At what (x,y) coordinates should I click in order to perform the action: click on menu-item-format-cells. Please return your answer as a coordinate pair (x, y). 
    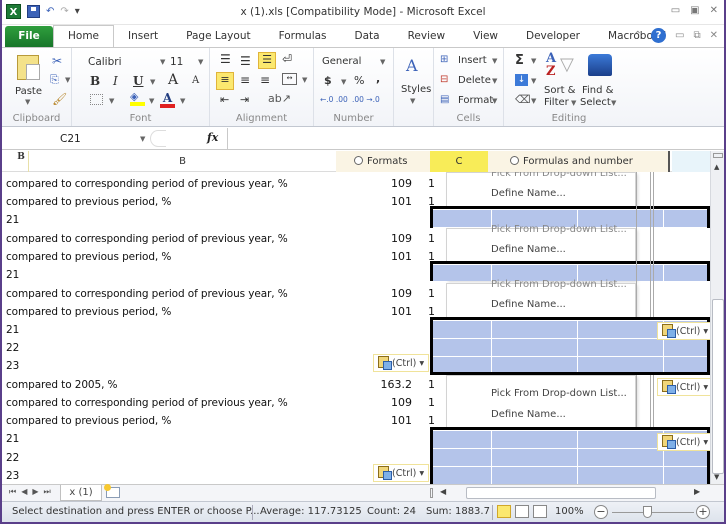
    Looking at the image, I should click on (492, 377).